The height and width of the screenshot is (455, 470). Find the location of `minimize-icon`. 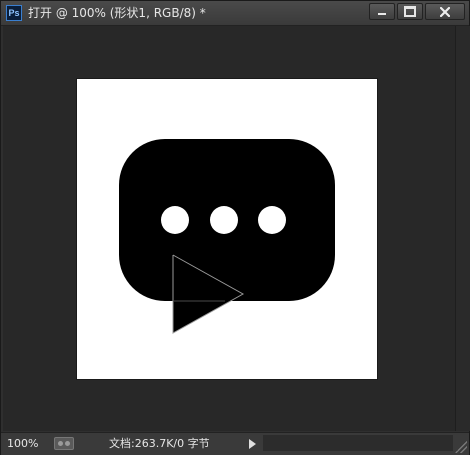

minimize-icon is located at coordinates (382, 14).